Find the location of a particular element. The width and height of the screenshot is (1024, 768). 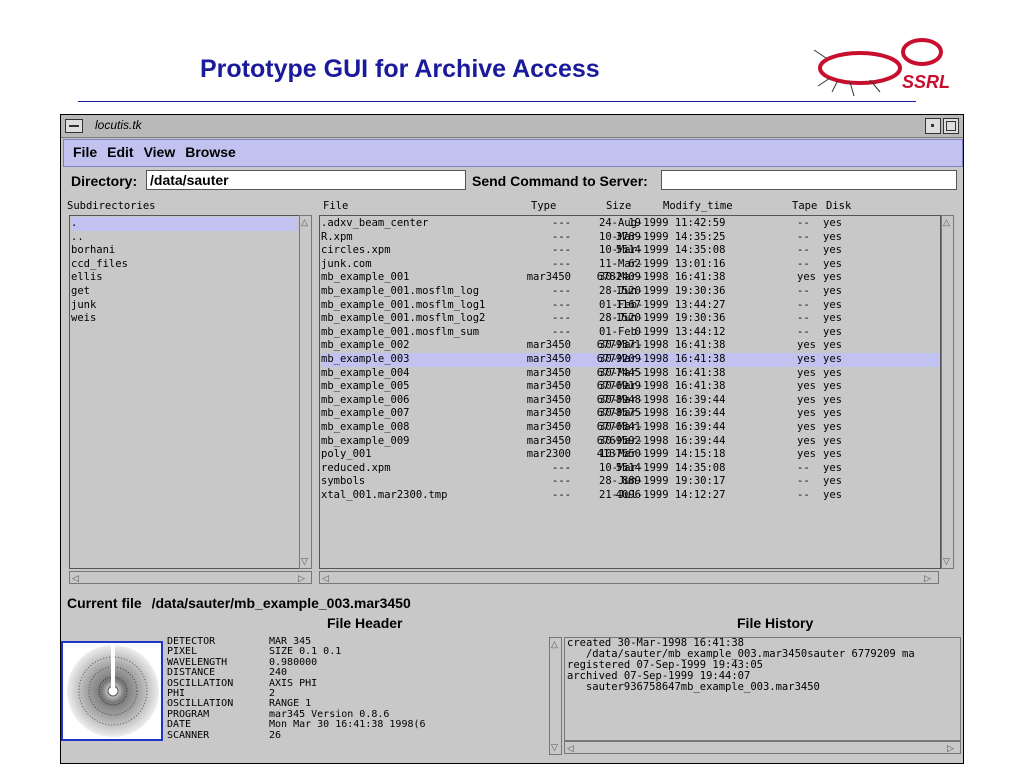

menu-view: View is located at coordinates (160, 152).